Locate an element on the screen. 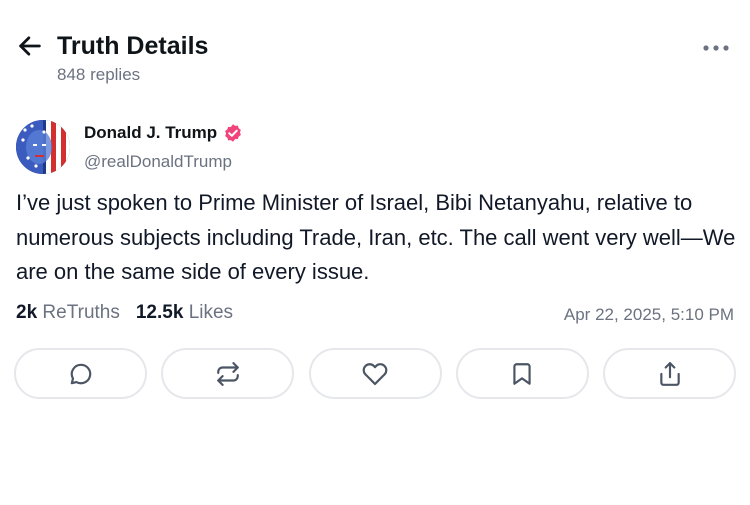  post-stats: 2k ReTruths 12.5k Likes is located at coordinates (124, 313).